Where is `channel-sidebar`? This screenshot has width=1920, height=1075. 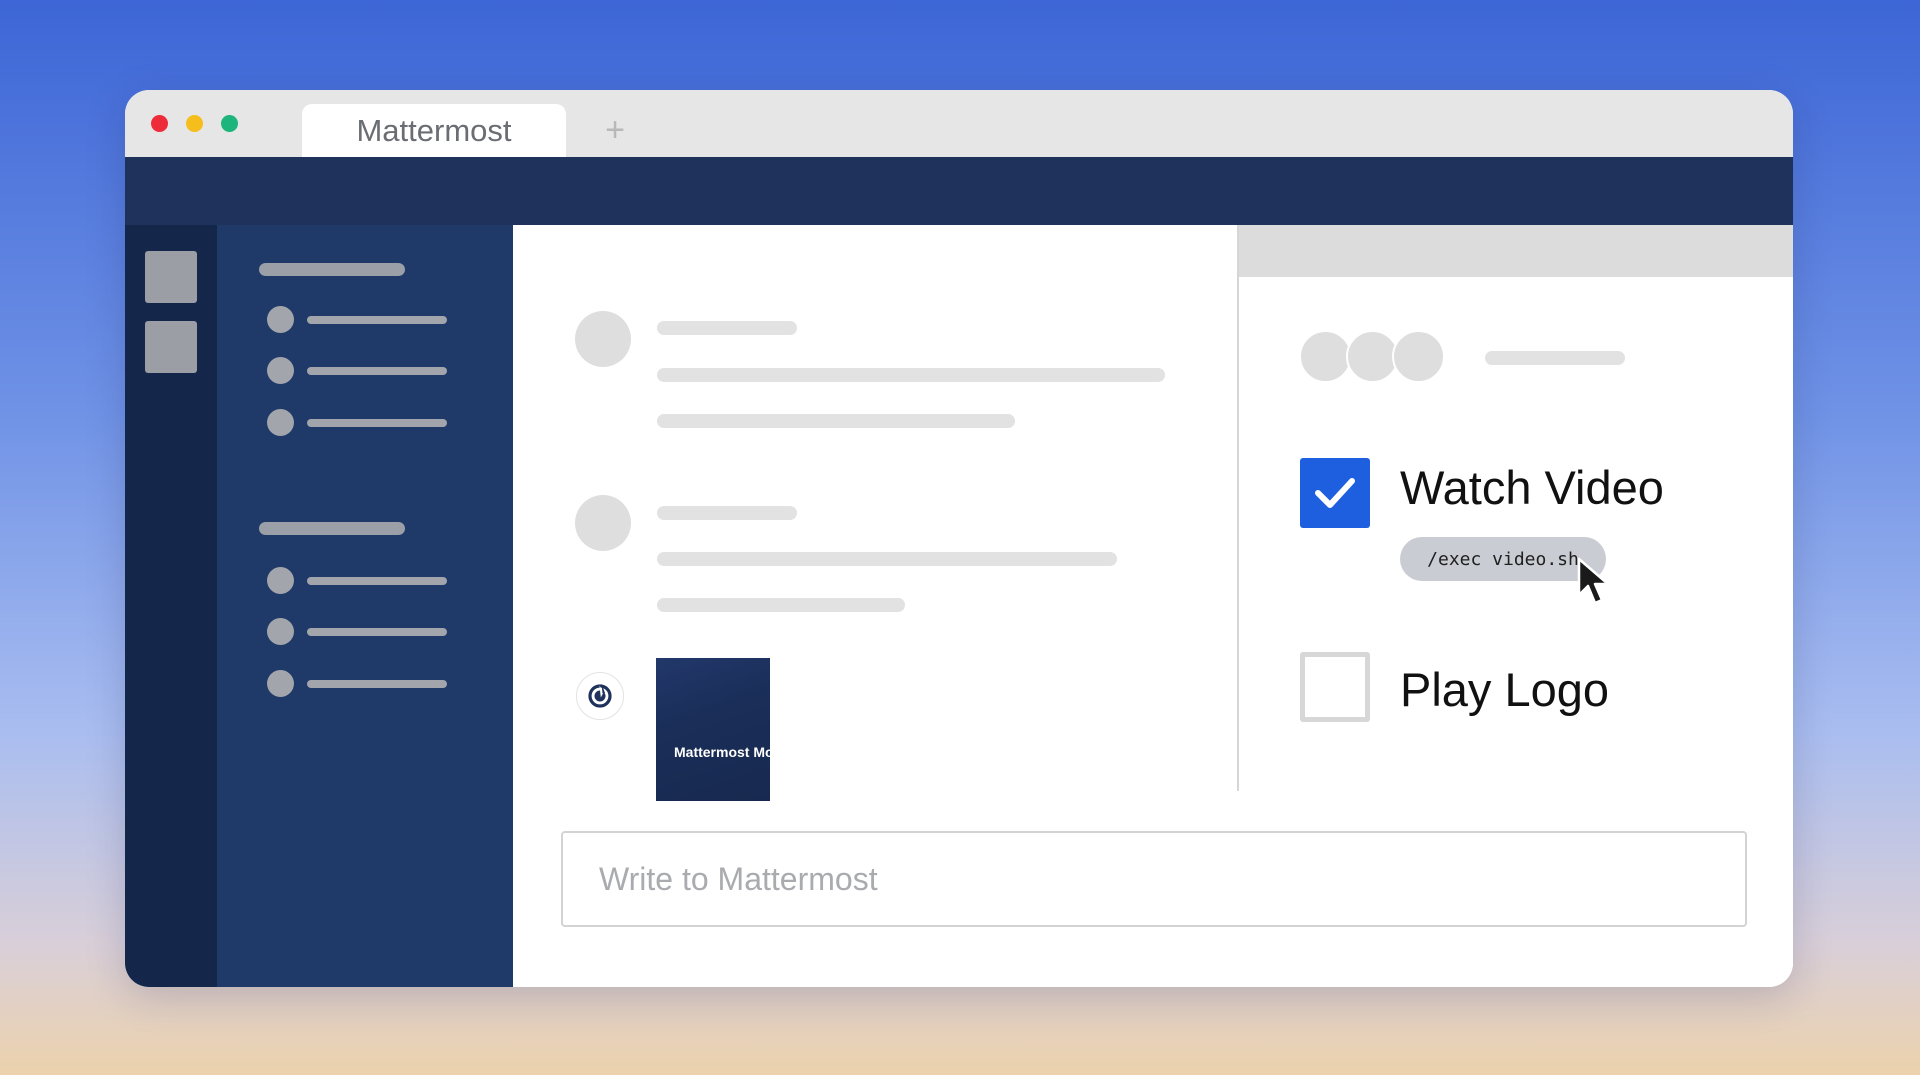
channel-sidebar is located at coordinates (365, 606).